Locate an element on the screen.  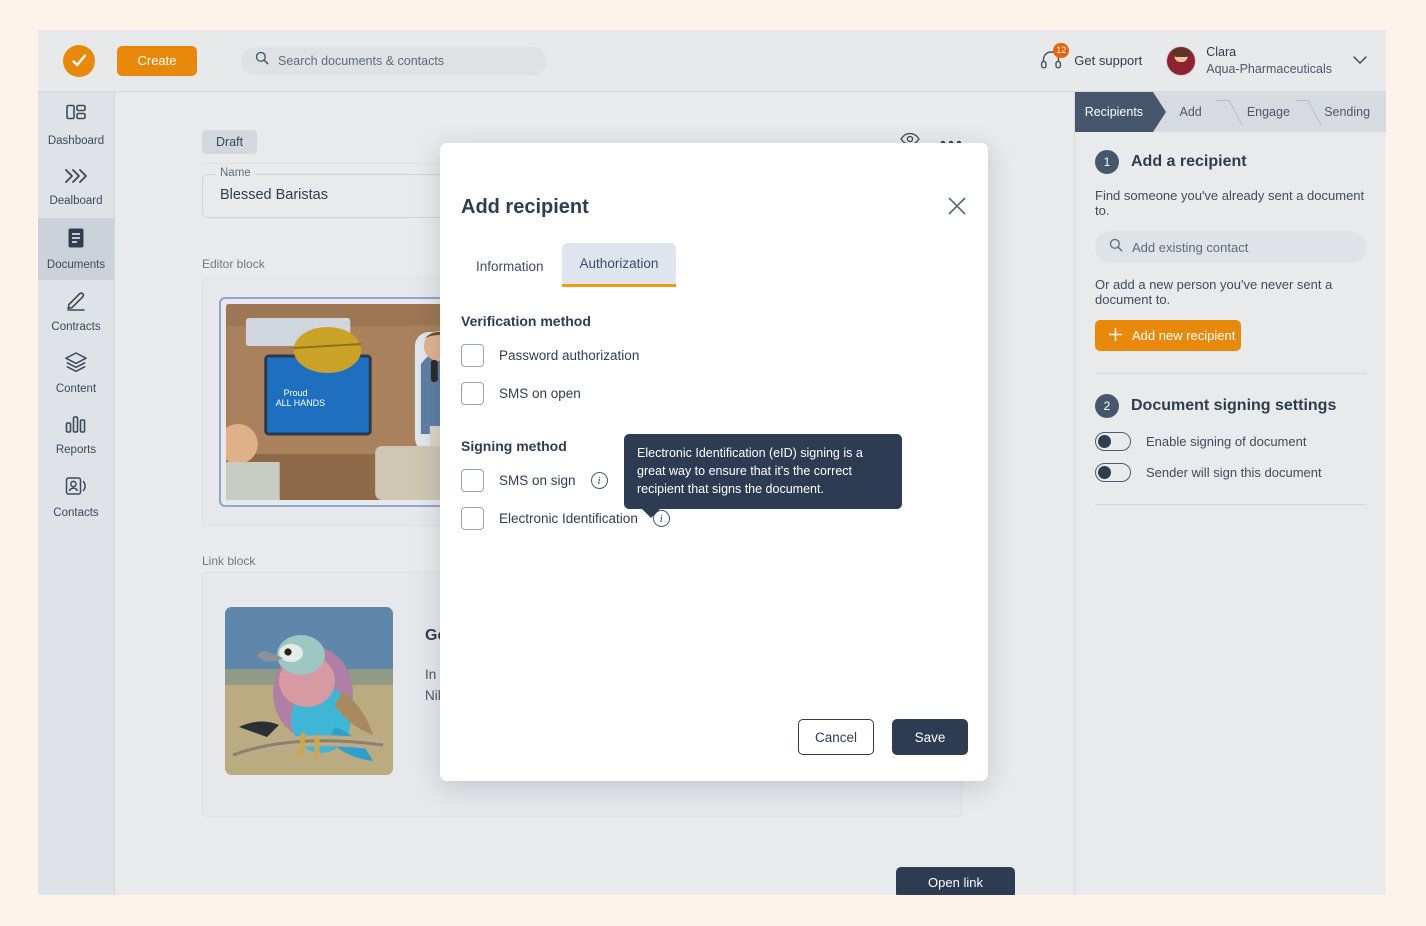
checkbox-row-password-authorization: Password authorization is located at coordinates (550, 355).